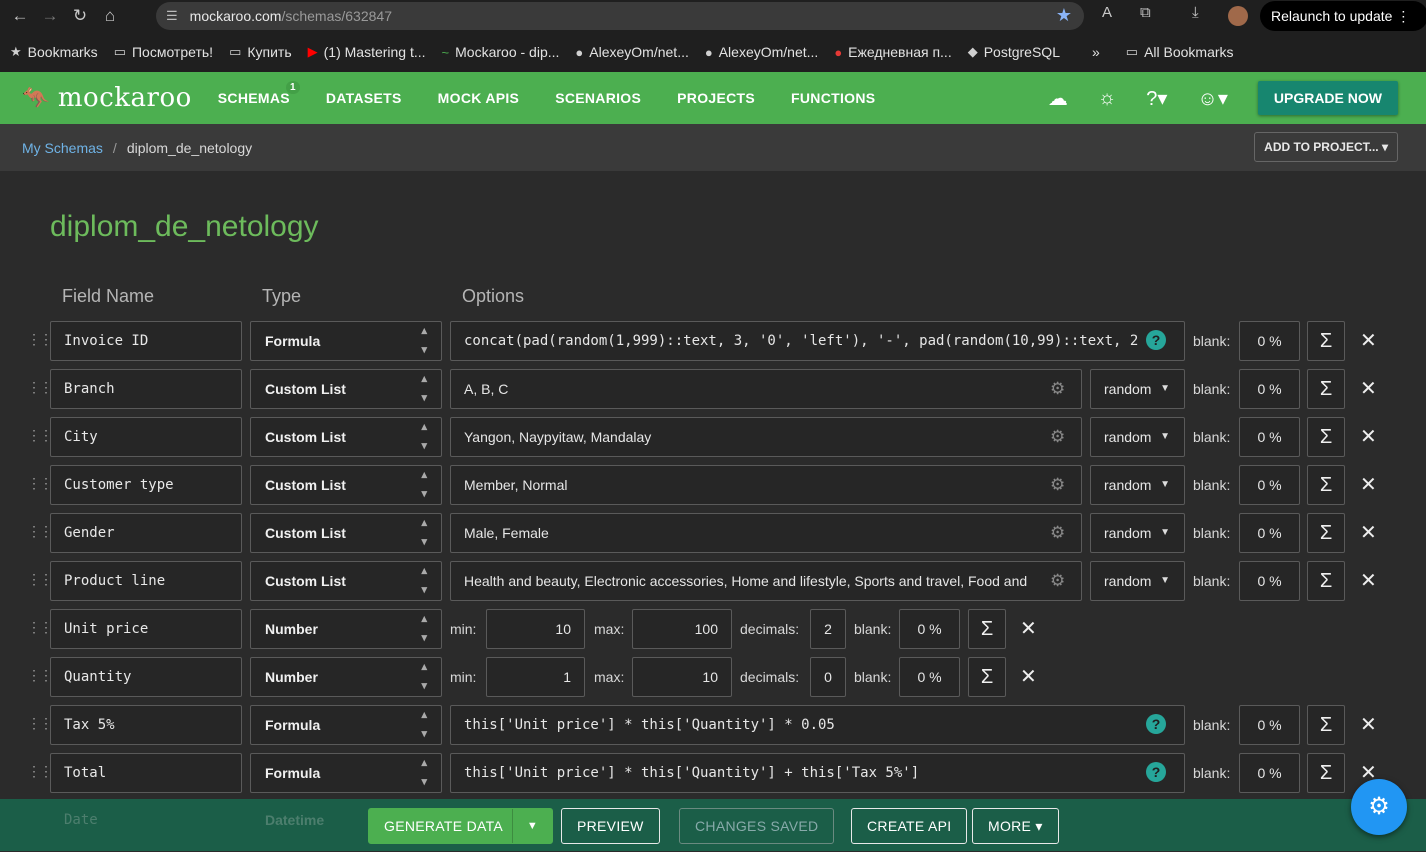 The width and height of the screenshot is (1426, 852). Describe the element at coordinates (1015, 826) in the screenshot. I see `more-button: MORE ▾` at that location.